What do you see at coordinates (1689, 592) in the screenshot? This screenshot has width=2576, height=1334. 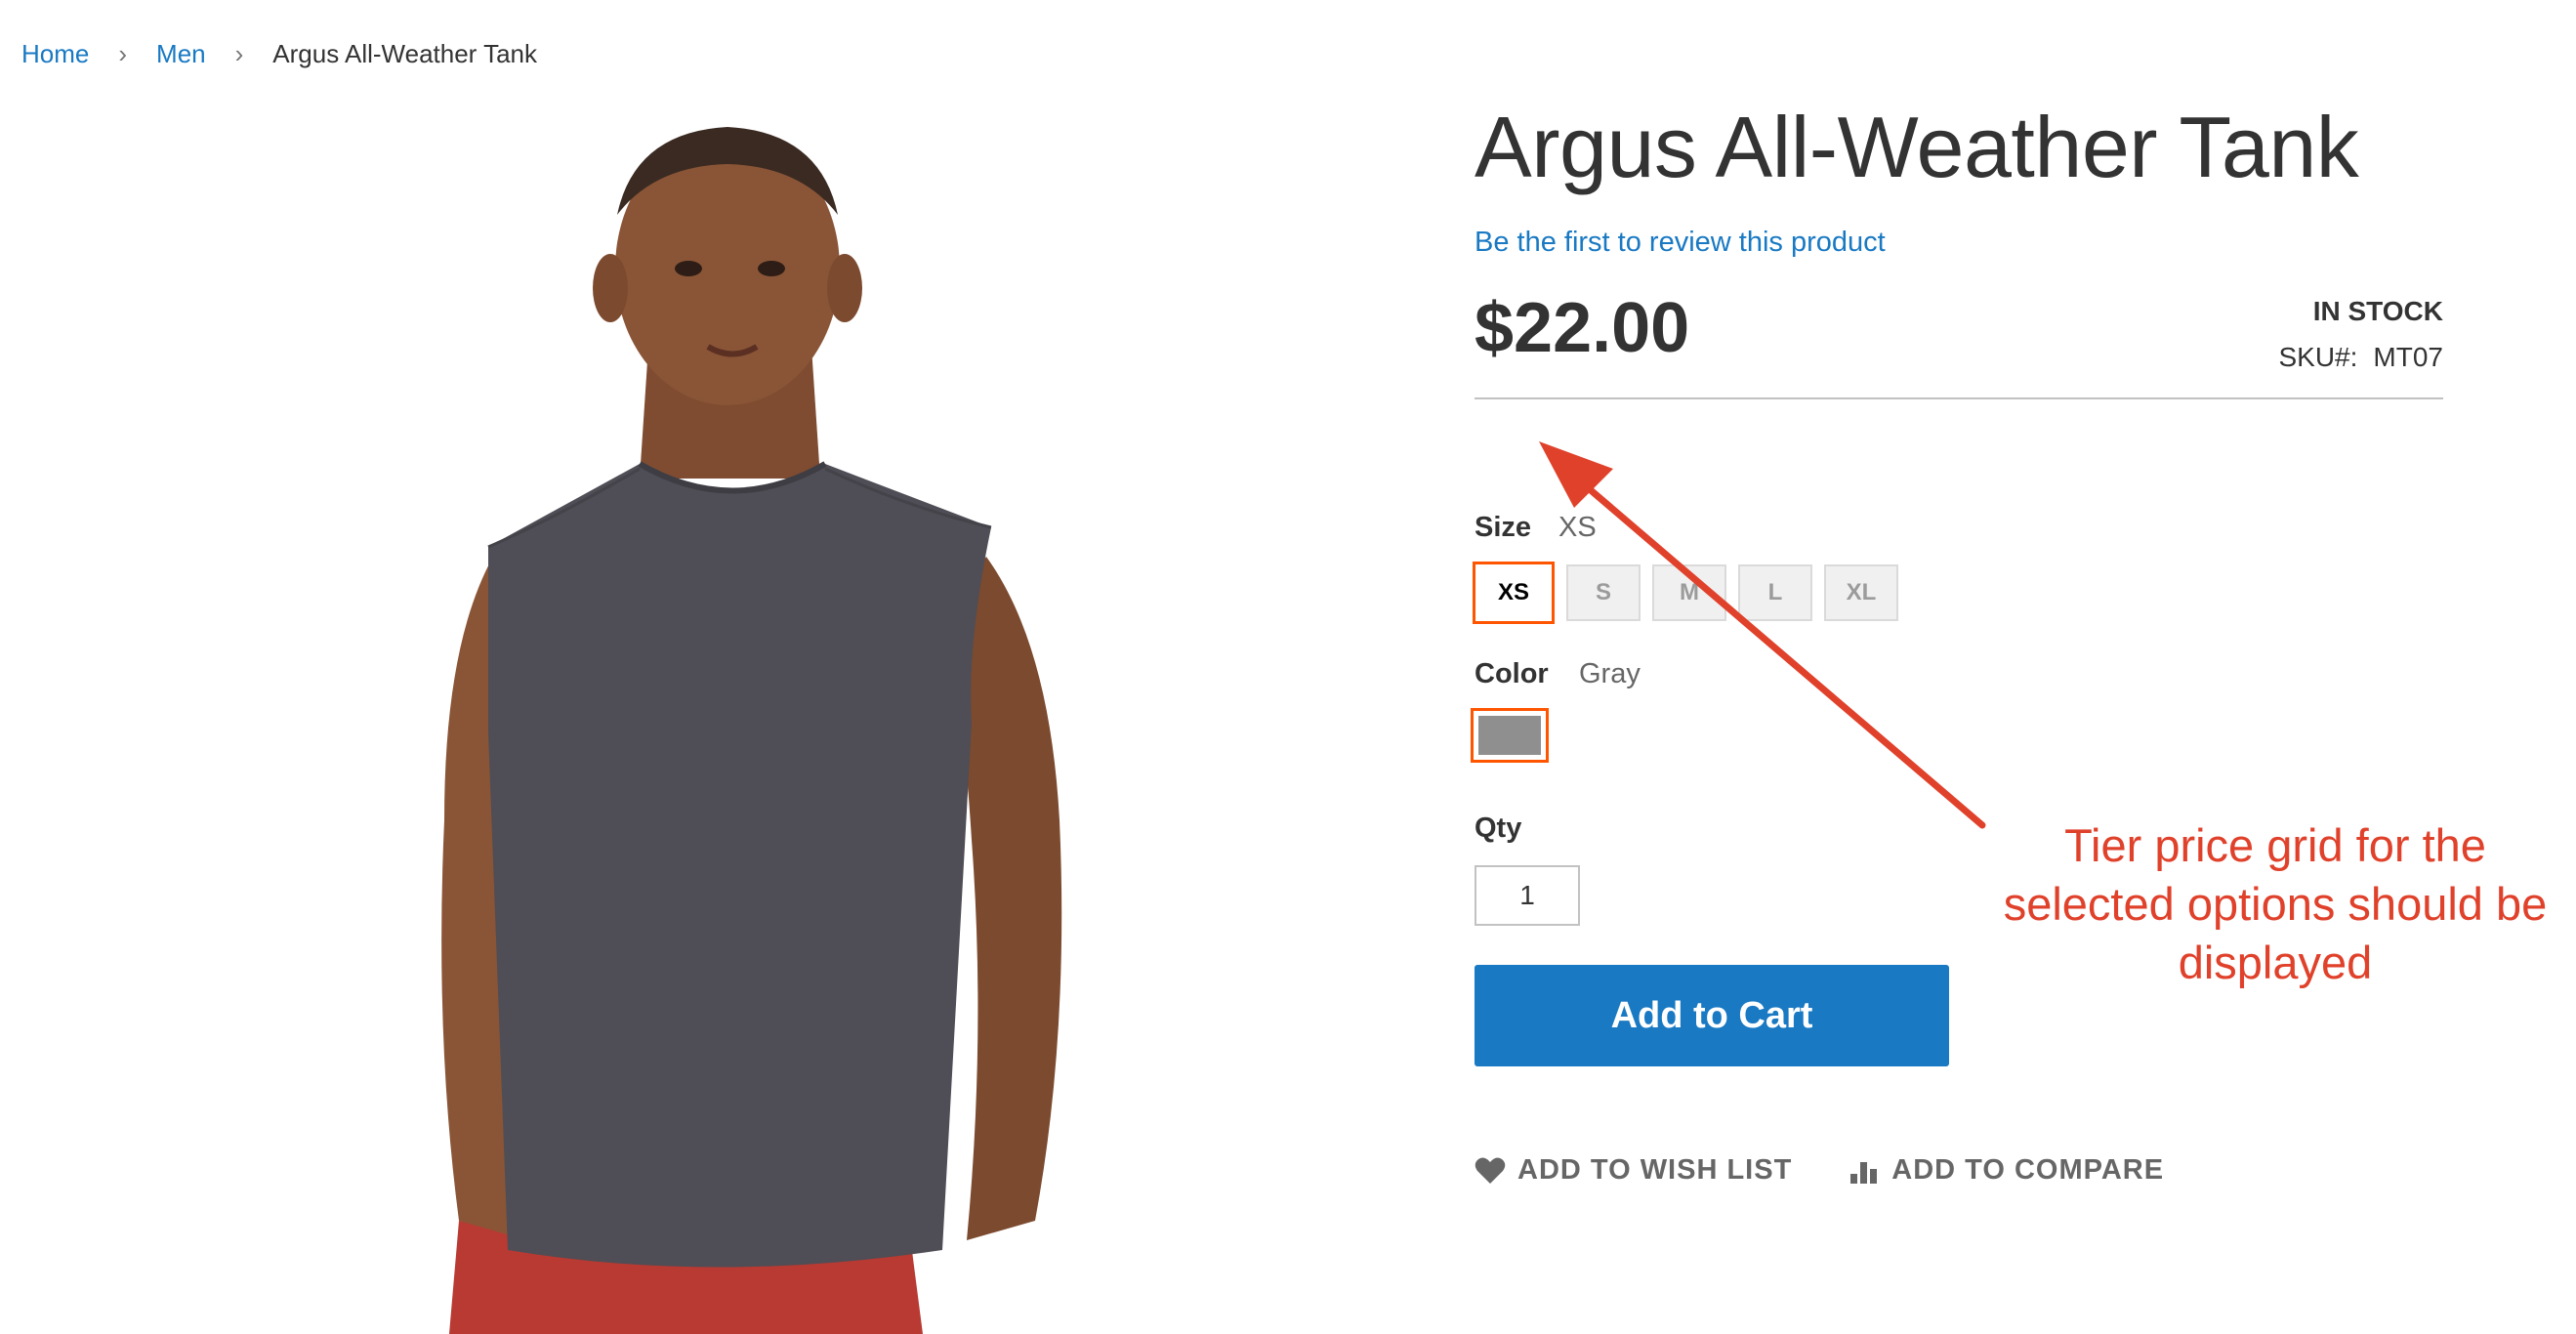 I see `size-swatch-m: M` at bounding box center [1689, 592].